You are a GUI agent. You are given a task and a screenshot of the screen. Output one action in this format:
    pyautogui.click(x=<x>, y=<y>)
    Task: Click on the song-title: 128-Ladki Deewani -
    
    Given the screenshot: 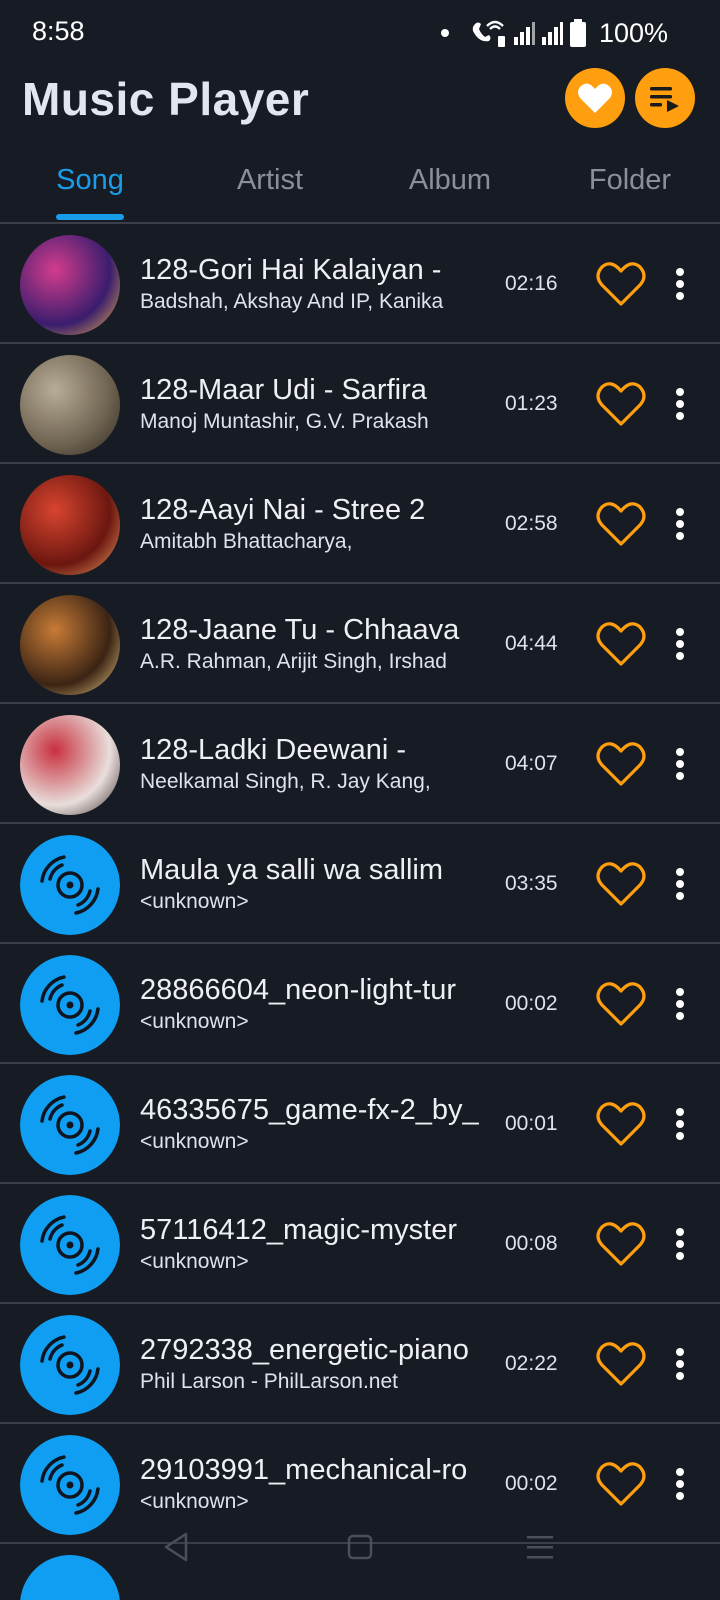 What is the action you would take?
    pyautogui.click(x=273, y=750)
    